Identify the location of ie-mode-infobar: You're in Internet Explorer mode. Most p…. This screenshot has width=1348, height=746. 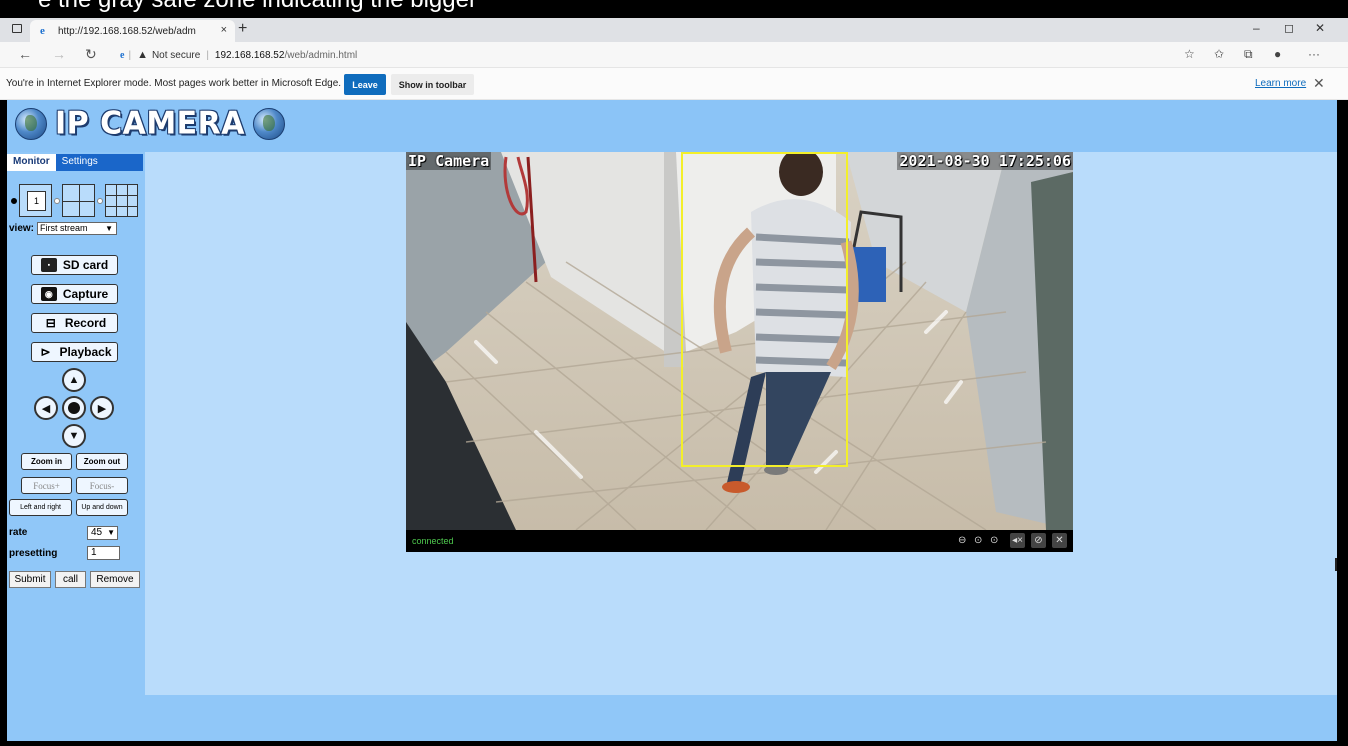
(674, 84).